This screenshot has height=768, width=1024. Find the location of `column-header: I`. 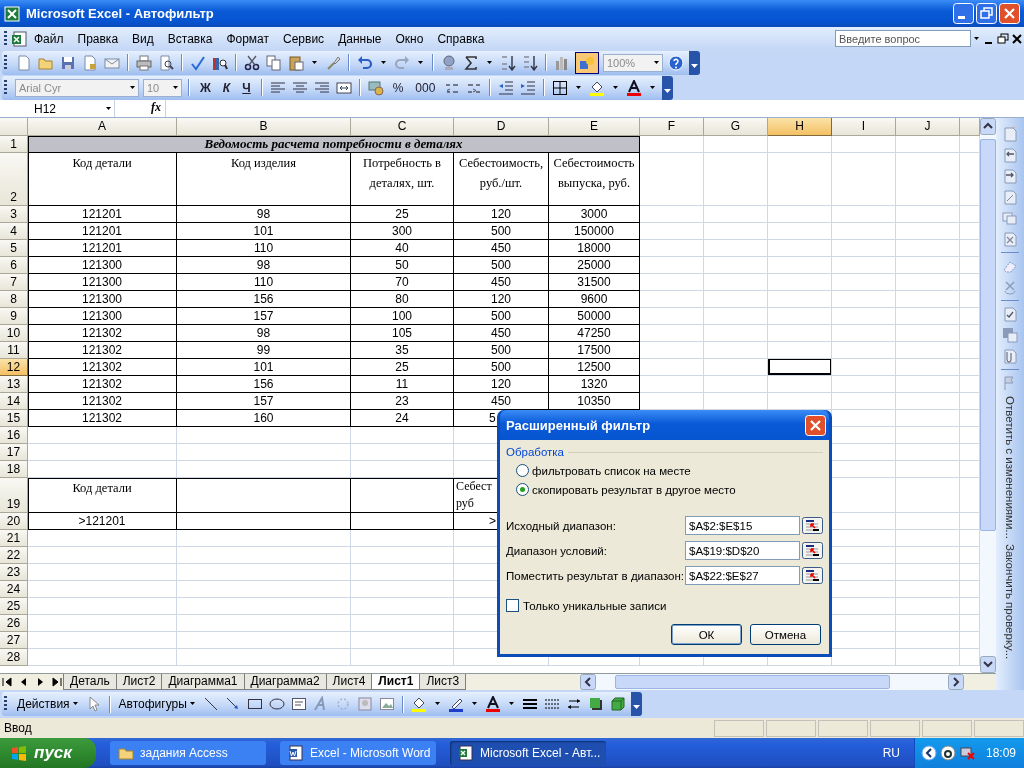

column-header: I is located at coordinates (864, 127).